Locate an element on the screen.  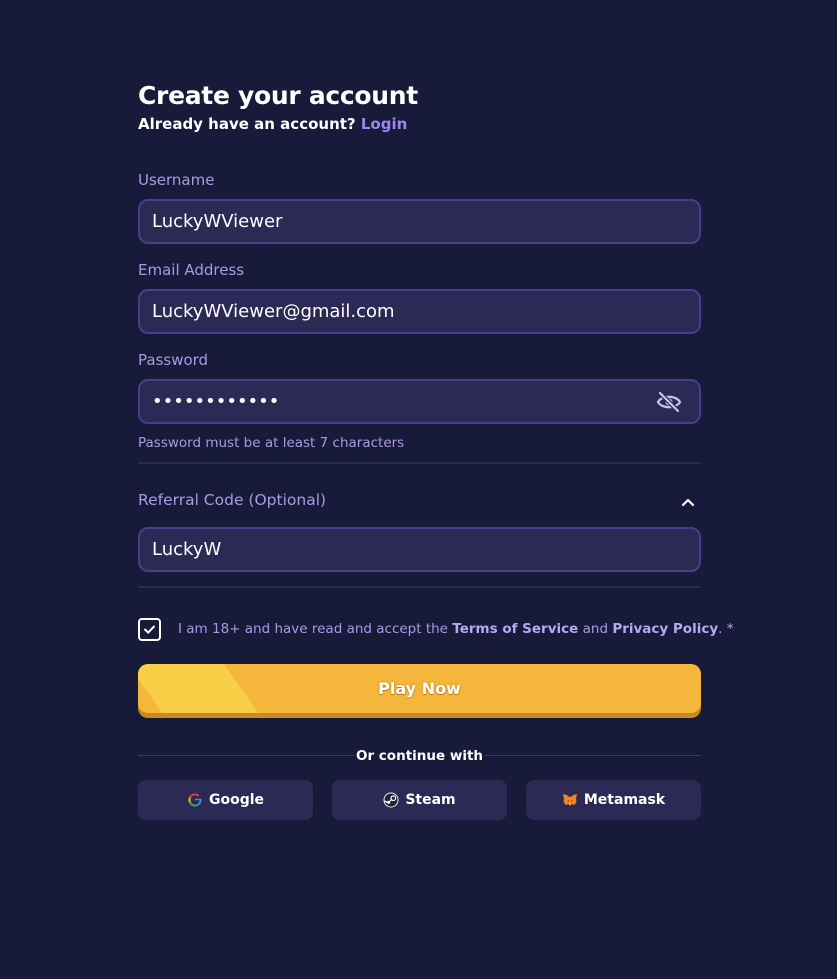
social-divider-text: Or continue with is located at coordinates (419, 756).